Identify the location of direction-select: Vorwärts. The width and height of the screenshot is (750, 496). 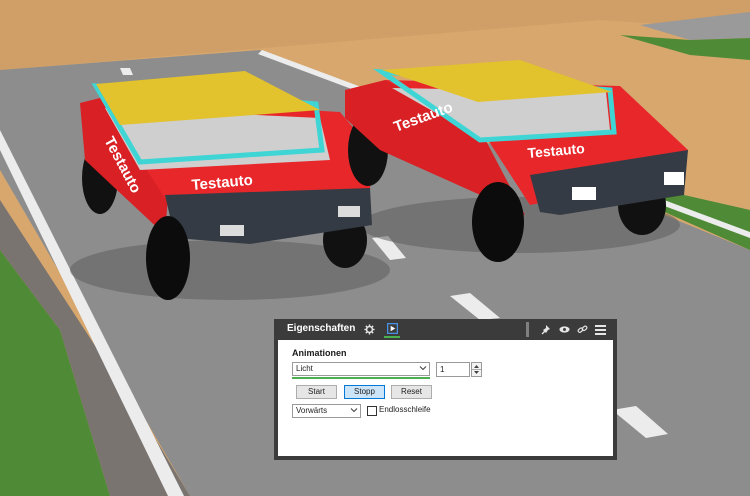
(326, 411).